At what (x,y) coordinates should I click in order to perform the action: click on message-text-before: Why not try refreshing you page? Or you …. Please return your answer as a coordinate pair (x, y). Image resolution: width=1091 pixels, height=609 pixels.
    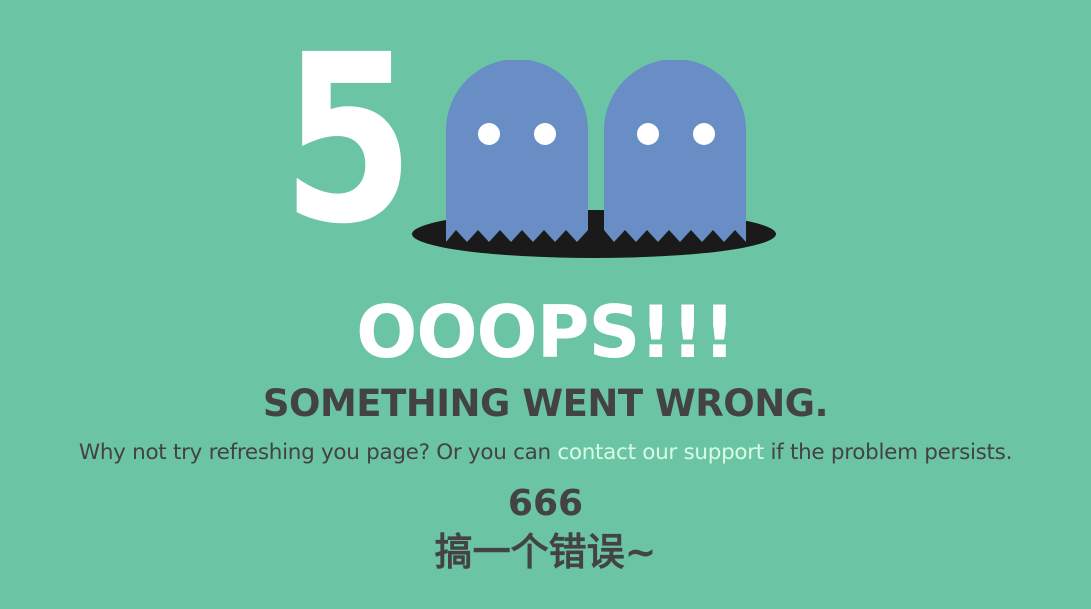
    Looking at the image, I should click on (318, 452).